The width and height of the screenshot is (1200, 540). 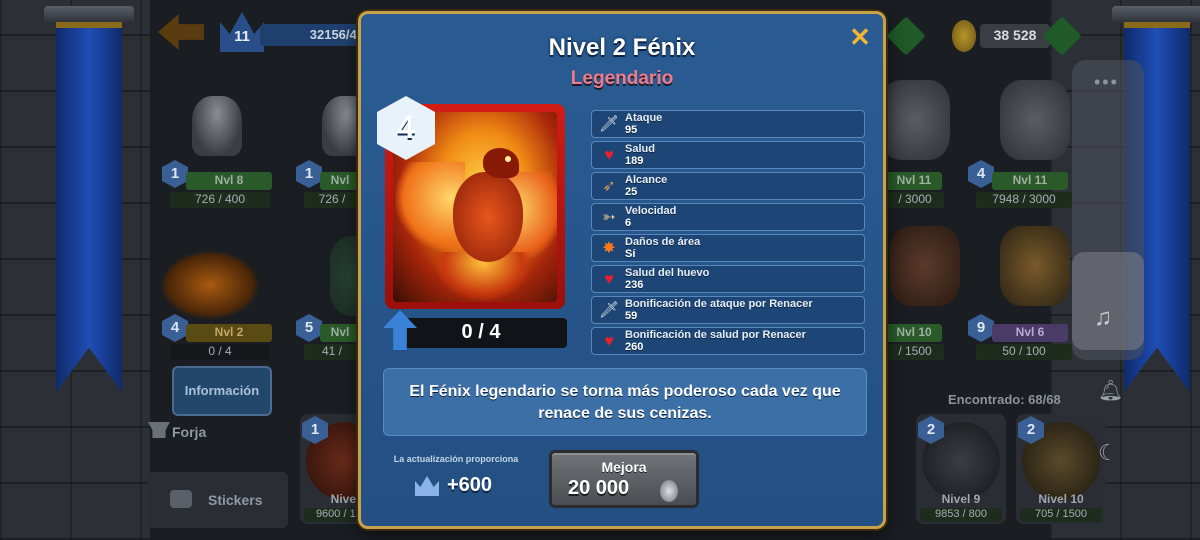 I want to click on phoenix-head, so click(x=501, y=163).